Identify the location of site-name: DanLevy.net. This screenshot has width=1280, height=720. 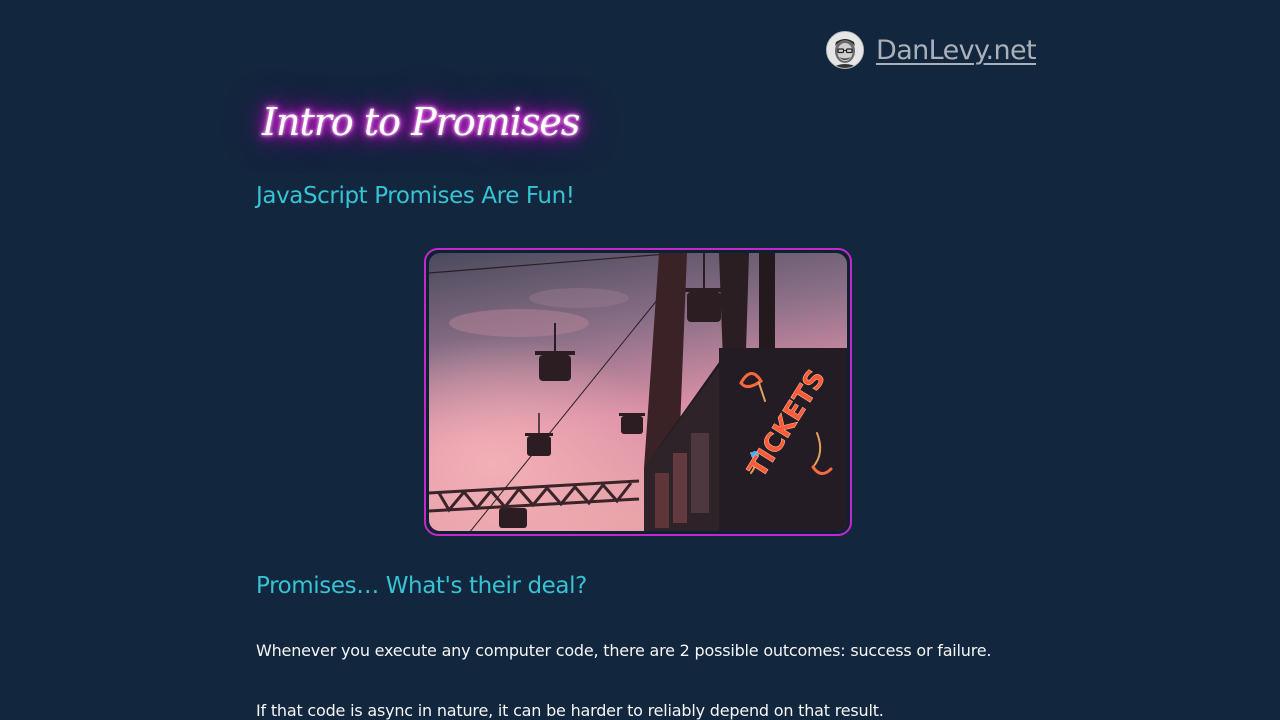
(956, 50).